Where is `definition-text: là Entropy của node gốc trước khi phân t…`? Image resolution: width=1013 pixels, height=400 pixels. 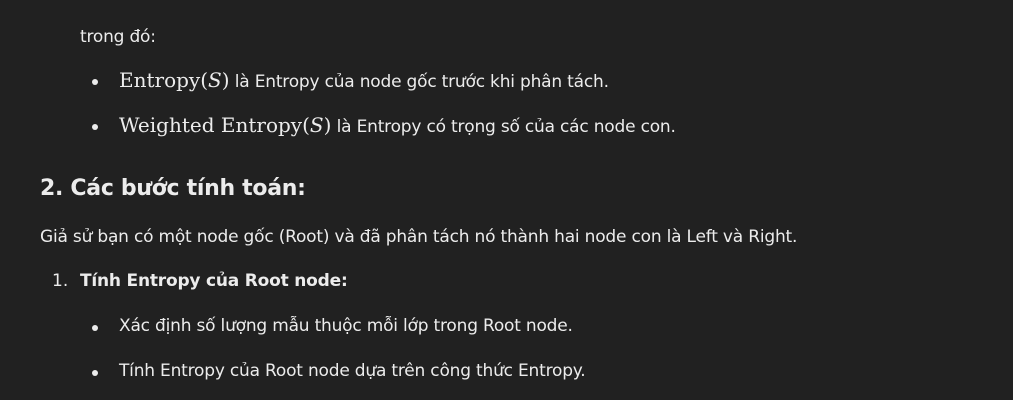 definition-text: là Entropy của node gốc trước khi phân t… is located at coordinates (419, 82).